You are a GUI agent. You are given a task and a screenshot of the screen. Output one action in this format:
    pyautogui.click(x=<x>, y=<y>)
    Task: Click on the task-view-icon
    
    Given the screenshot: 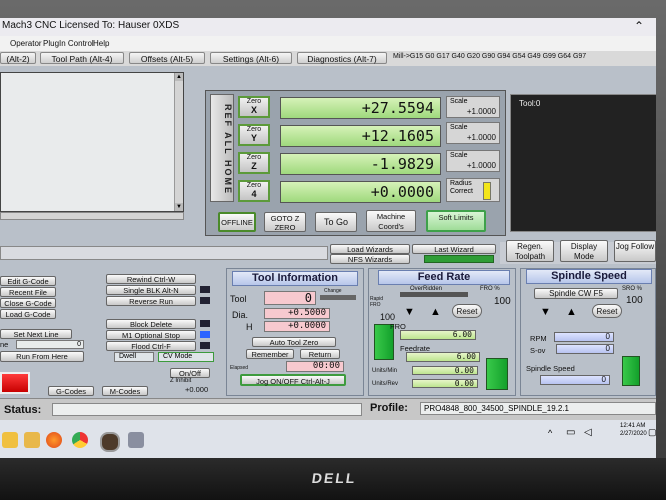 What is the action you would take?
    pyautogui.click(x=10, y=440)
    